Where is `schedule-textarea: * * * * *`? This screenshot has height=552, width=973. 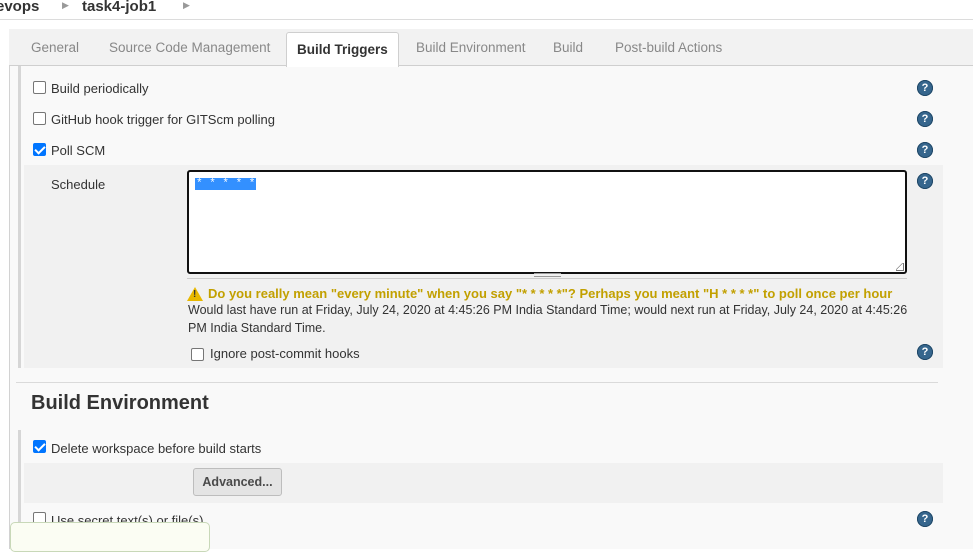
schedule-textarea: * * * * * is located at coordinates (547, 222).